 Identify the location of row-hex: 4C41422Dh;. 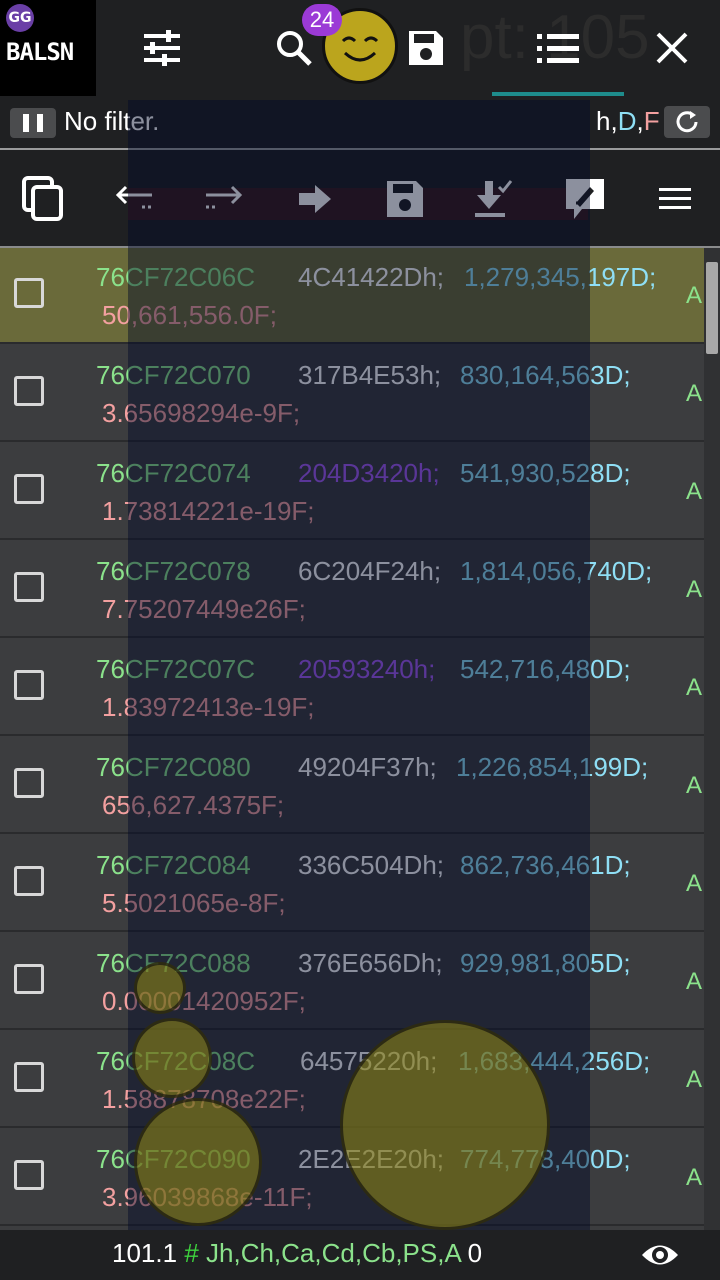
(371, 277).